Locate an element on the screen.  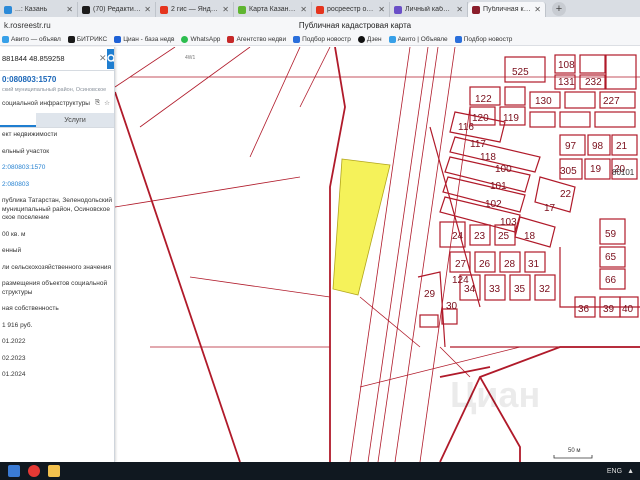
browser-tab: Личный кабинет ✕ is located at coordinates (429, 9).